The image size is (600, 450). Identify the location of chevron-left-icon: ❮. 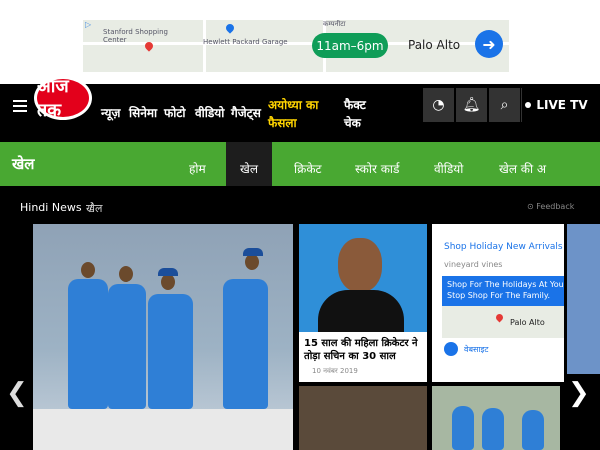
(17, 393).